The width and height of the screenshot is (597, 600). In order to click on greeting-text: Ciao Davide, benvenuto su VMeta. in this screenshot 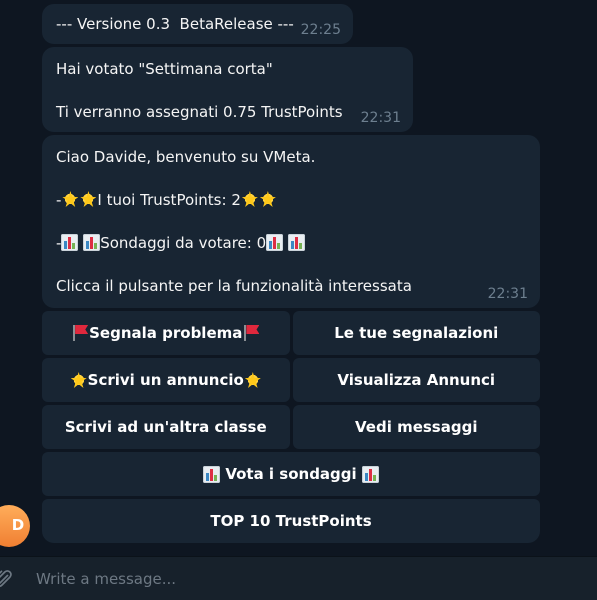, I will do `click(186, 157)`.